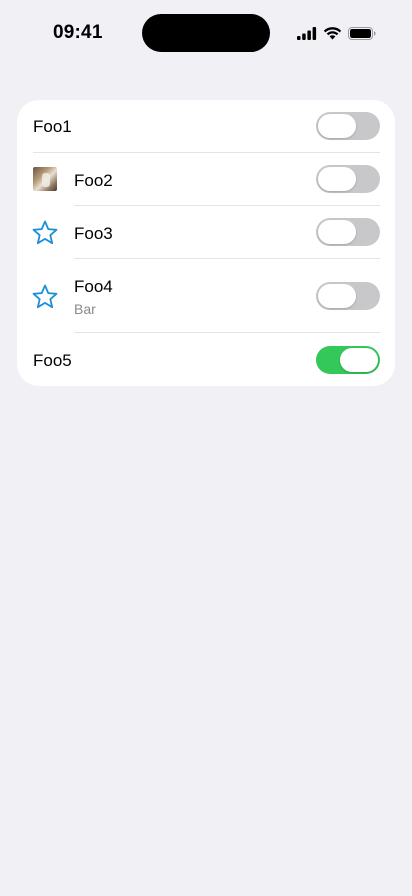 The width and height of the screenshot is (412, 896). What do you see at coordinates (52, 126) in the screenshot?
I see `row-label: Foo1` at bounding box center [52, 126].